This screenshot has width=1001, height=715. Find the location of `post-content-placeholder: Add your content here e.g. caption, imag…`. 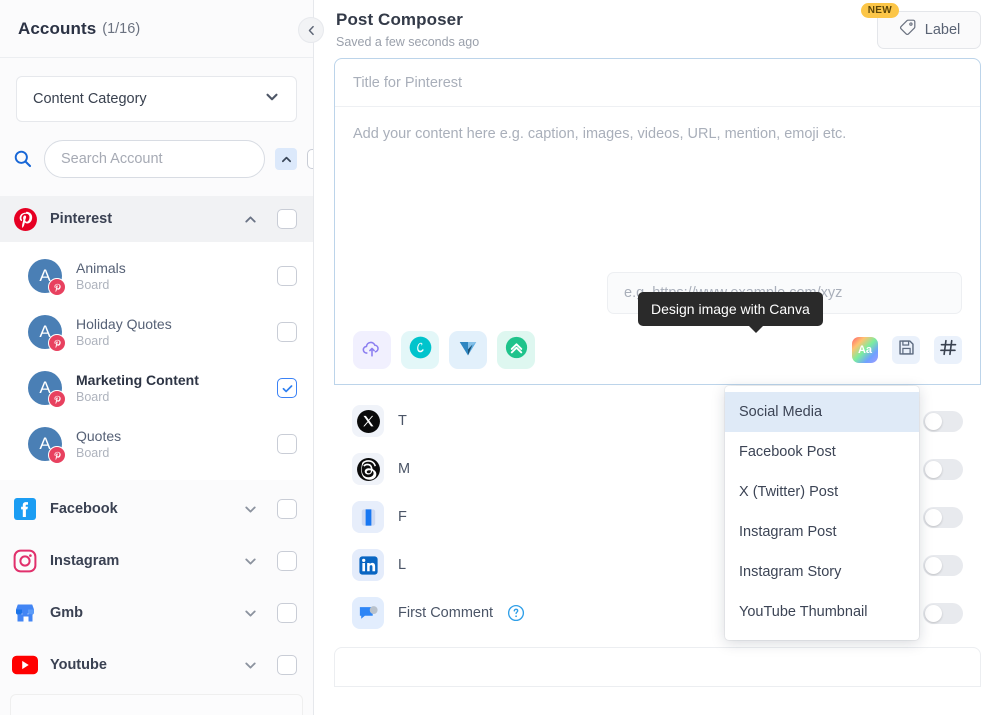

post-content-placeholder: Add your content here e.g. caption, imag… is located at coordinates (600, 134).